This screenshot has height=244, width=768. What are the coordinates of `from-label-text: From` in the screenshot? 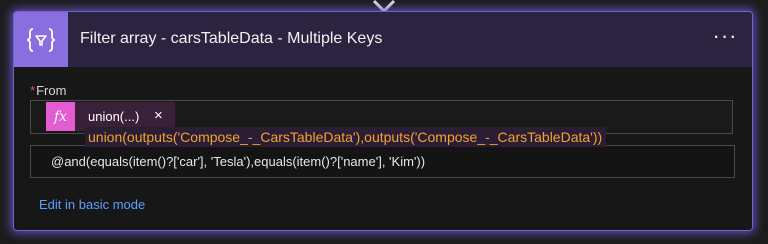 It's located at (51, 90).